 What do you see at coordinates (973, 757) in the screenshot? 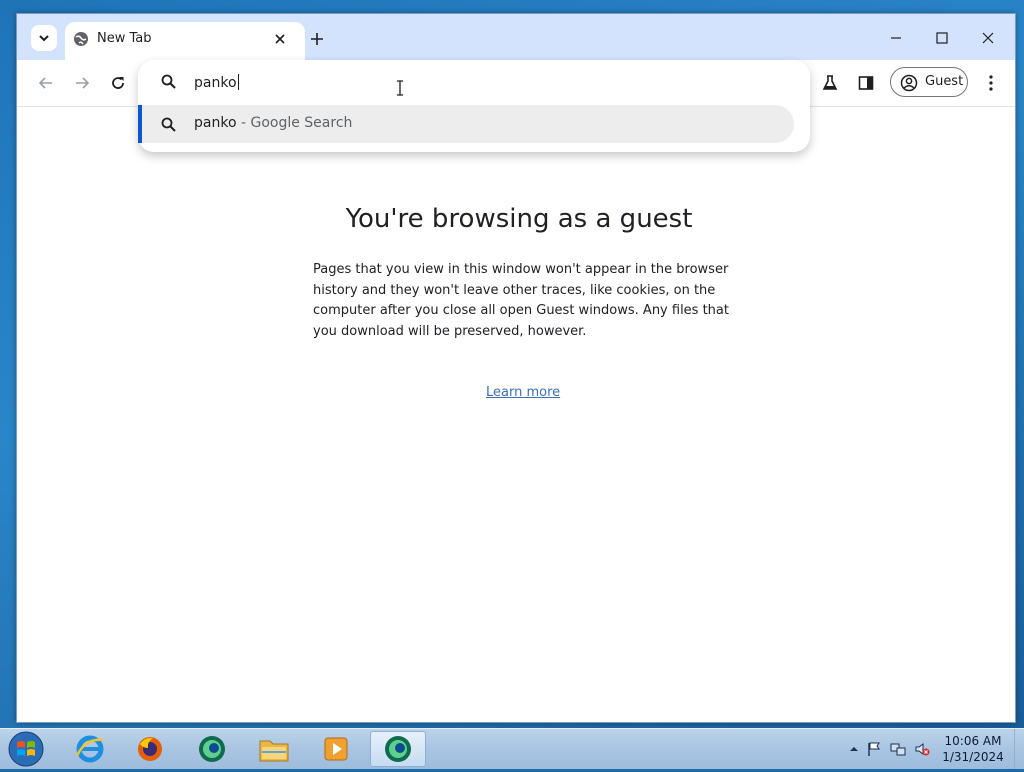
I see `clock-date: 1/31/2024` at bounding box center [973, 757].